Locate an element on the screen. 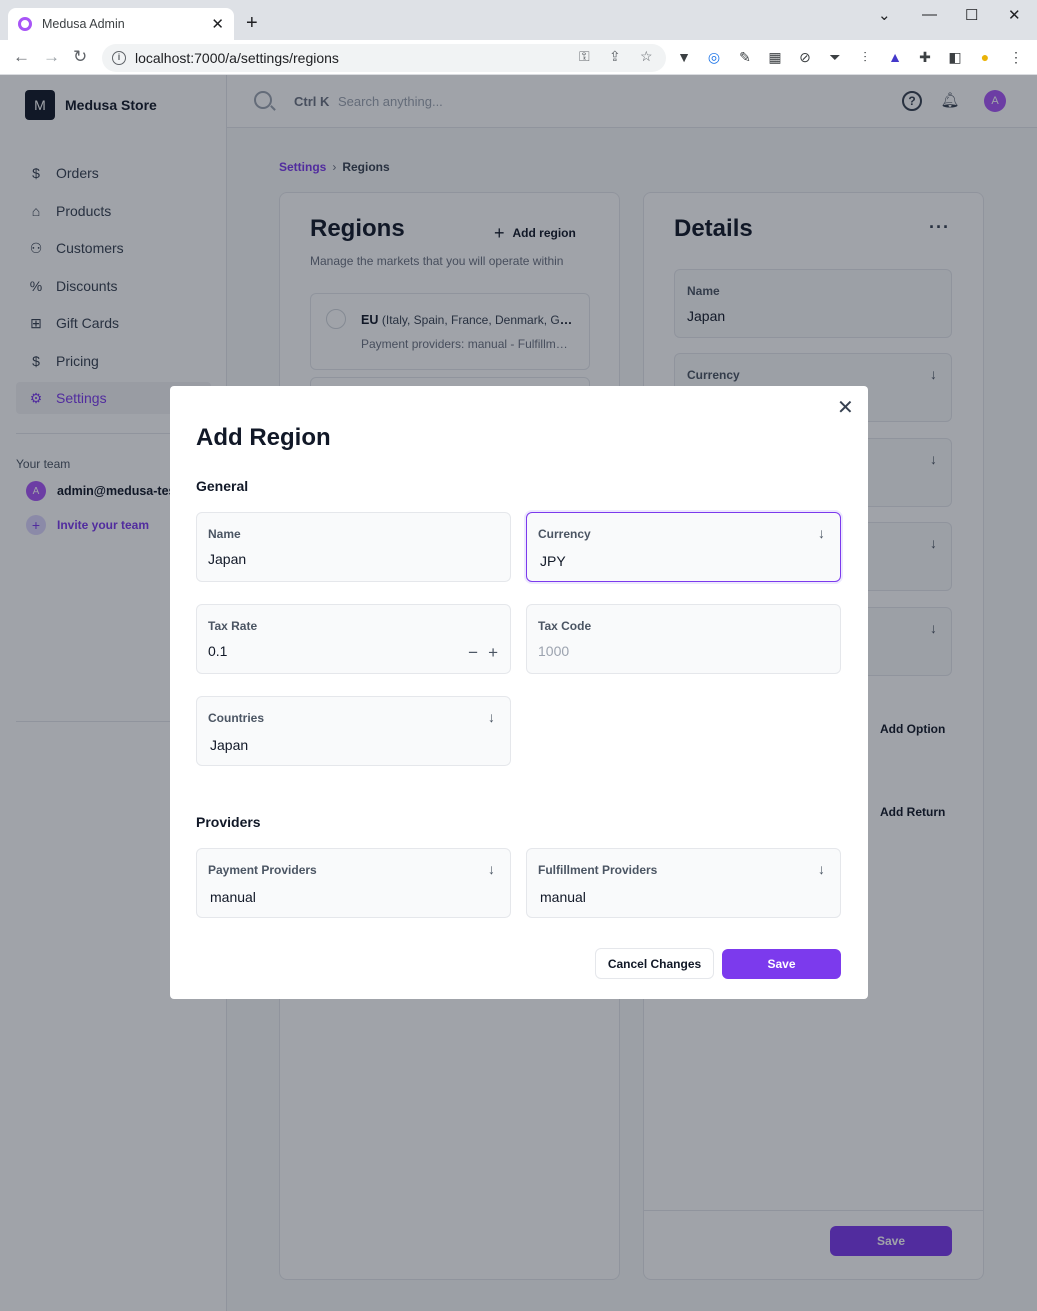 The width and height of the screenshot is (1037, 1311). share-icon: ⇪ is located at coordinates (615, 56).